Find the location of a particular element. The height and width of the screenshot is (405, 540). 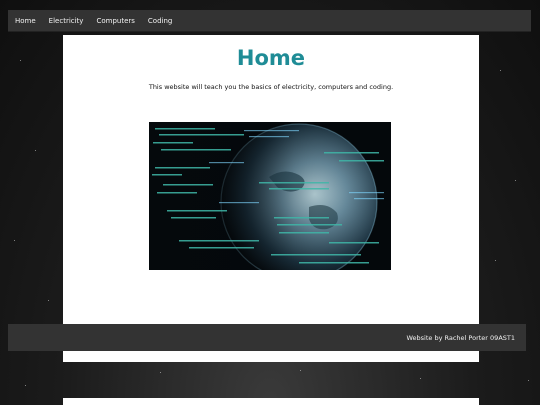

top-navbar: Home Electricity Computers Coding is located at coordinates (269, 21).